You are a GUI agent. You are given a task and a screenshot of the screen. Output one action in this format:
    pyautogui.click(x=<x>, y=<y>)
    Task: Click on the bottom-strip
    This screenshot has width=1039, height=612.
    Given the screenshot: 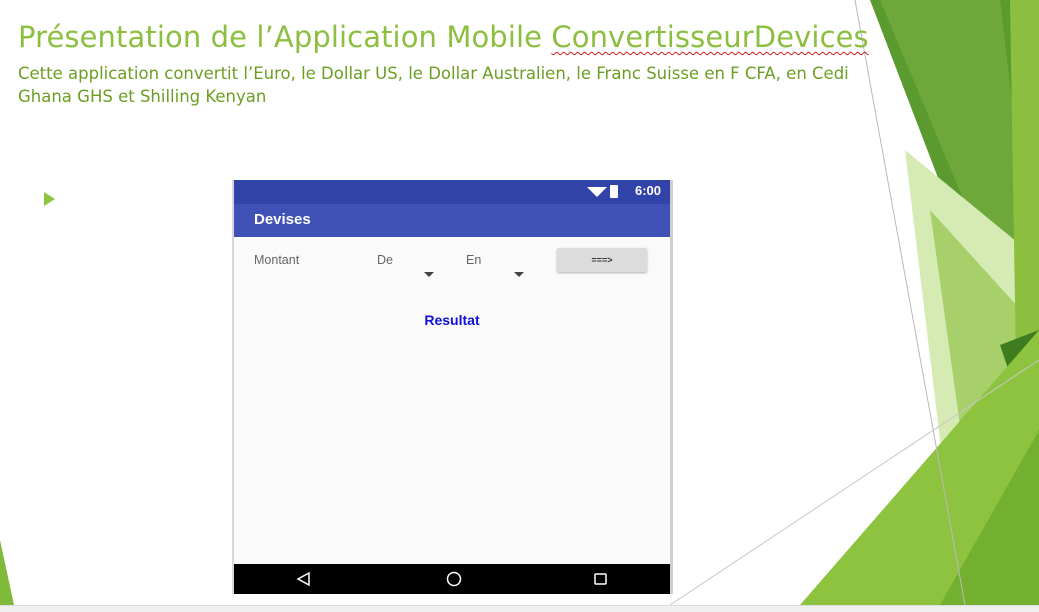 What is the action you would take?
    pyautogui.click(x=519, y=608)
    